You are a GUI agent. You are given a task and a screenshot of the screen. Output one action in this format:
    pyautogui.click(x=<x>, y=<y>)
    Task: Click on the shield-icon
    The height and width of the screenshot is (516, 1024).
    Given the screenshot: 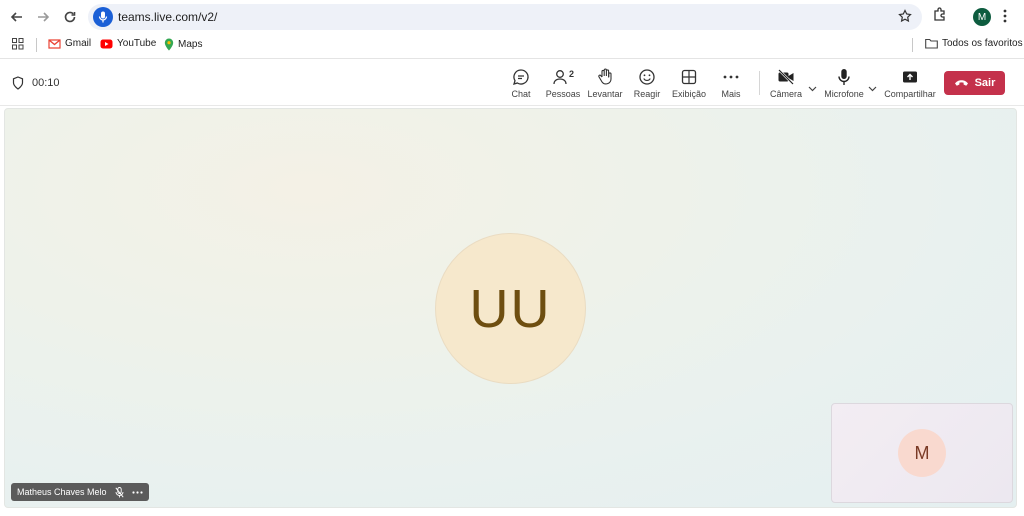 What is the action you would take?
    pyautogui.click(x=18, y=83)
    